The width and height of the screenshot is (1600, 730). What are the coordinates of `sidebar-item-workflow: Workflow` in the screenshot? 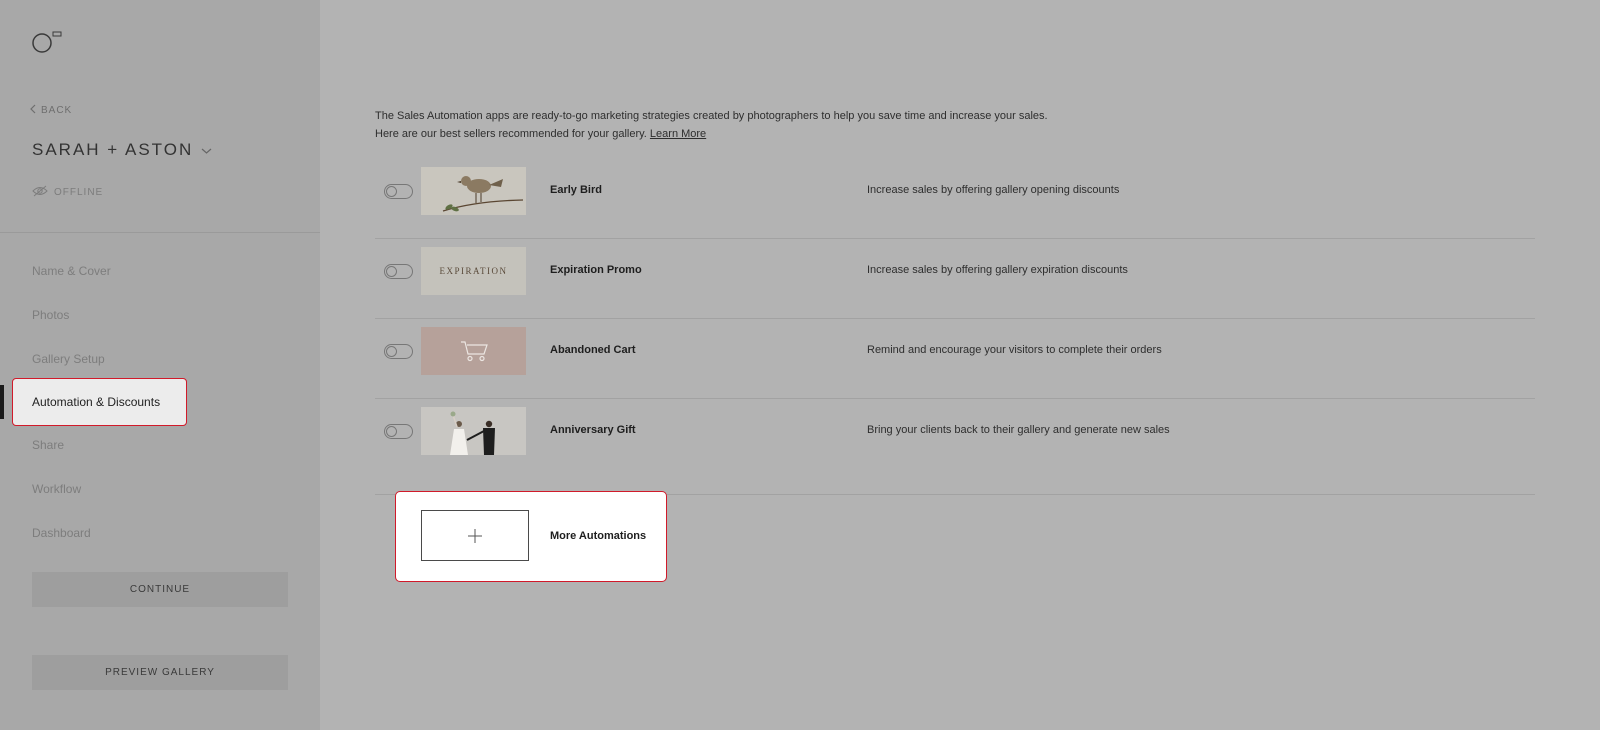 It's located at (56, 489).